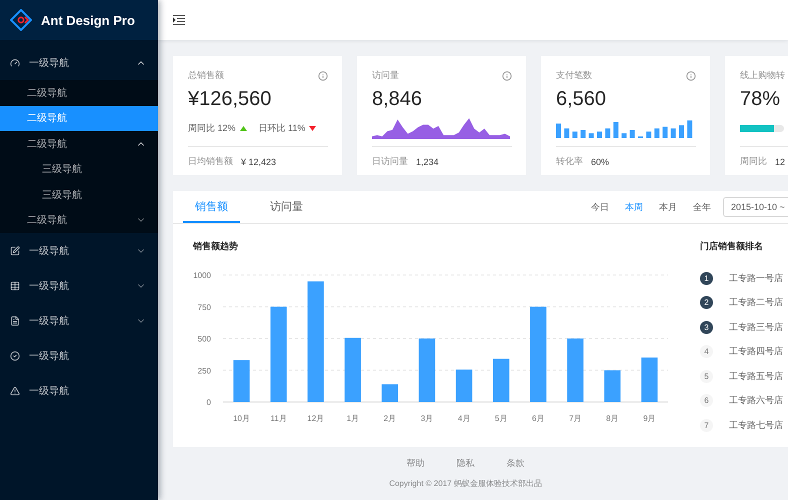  What do you see at coordinates (574, 75) in the screenshot?
I see `card-title: 支付笔数` at bounding box center [574, 75].